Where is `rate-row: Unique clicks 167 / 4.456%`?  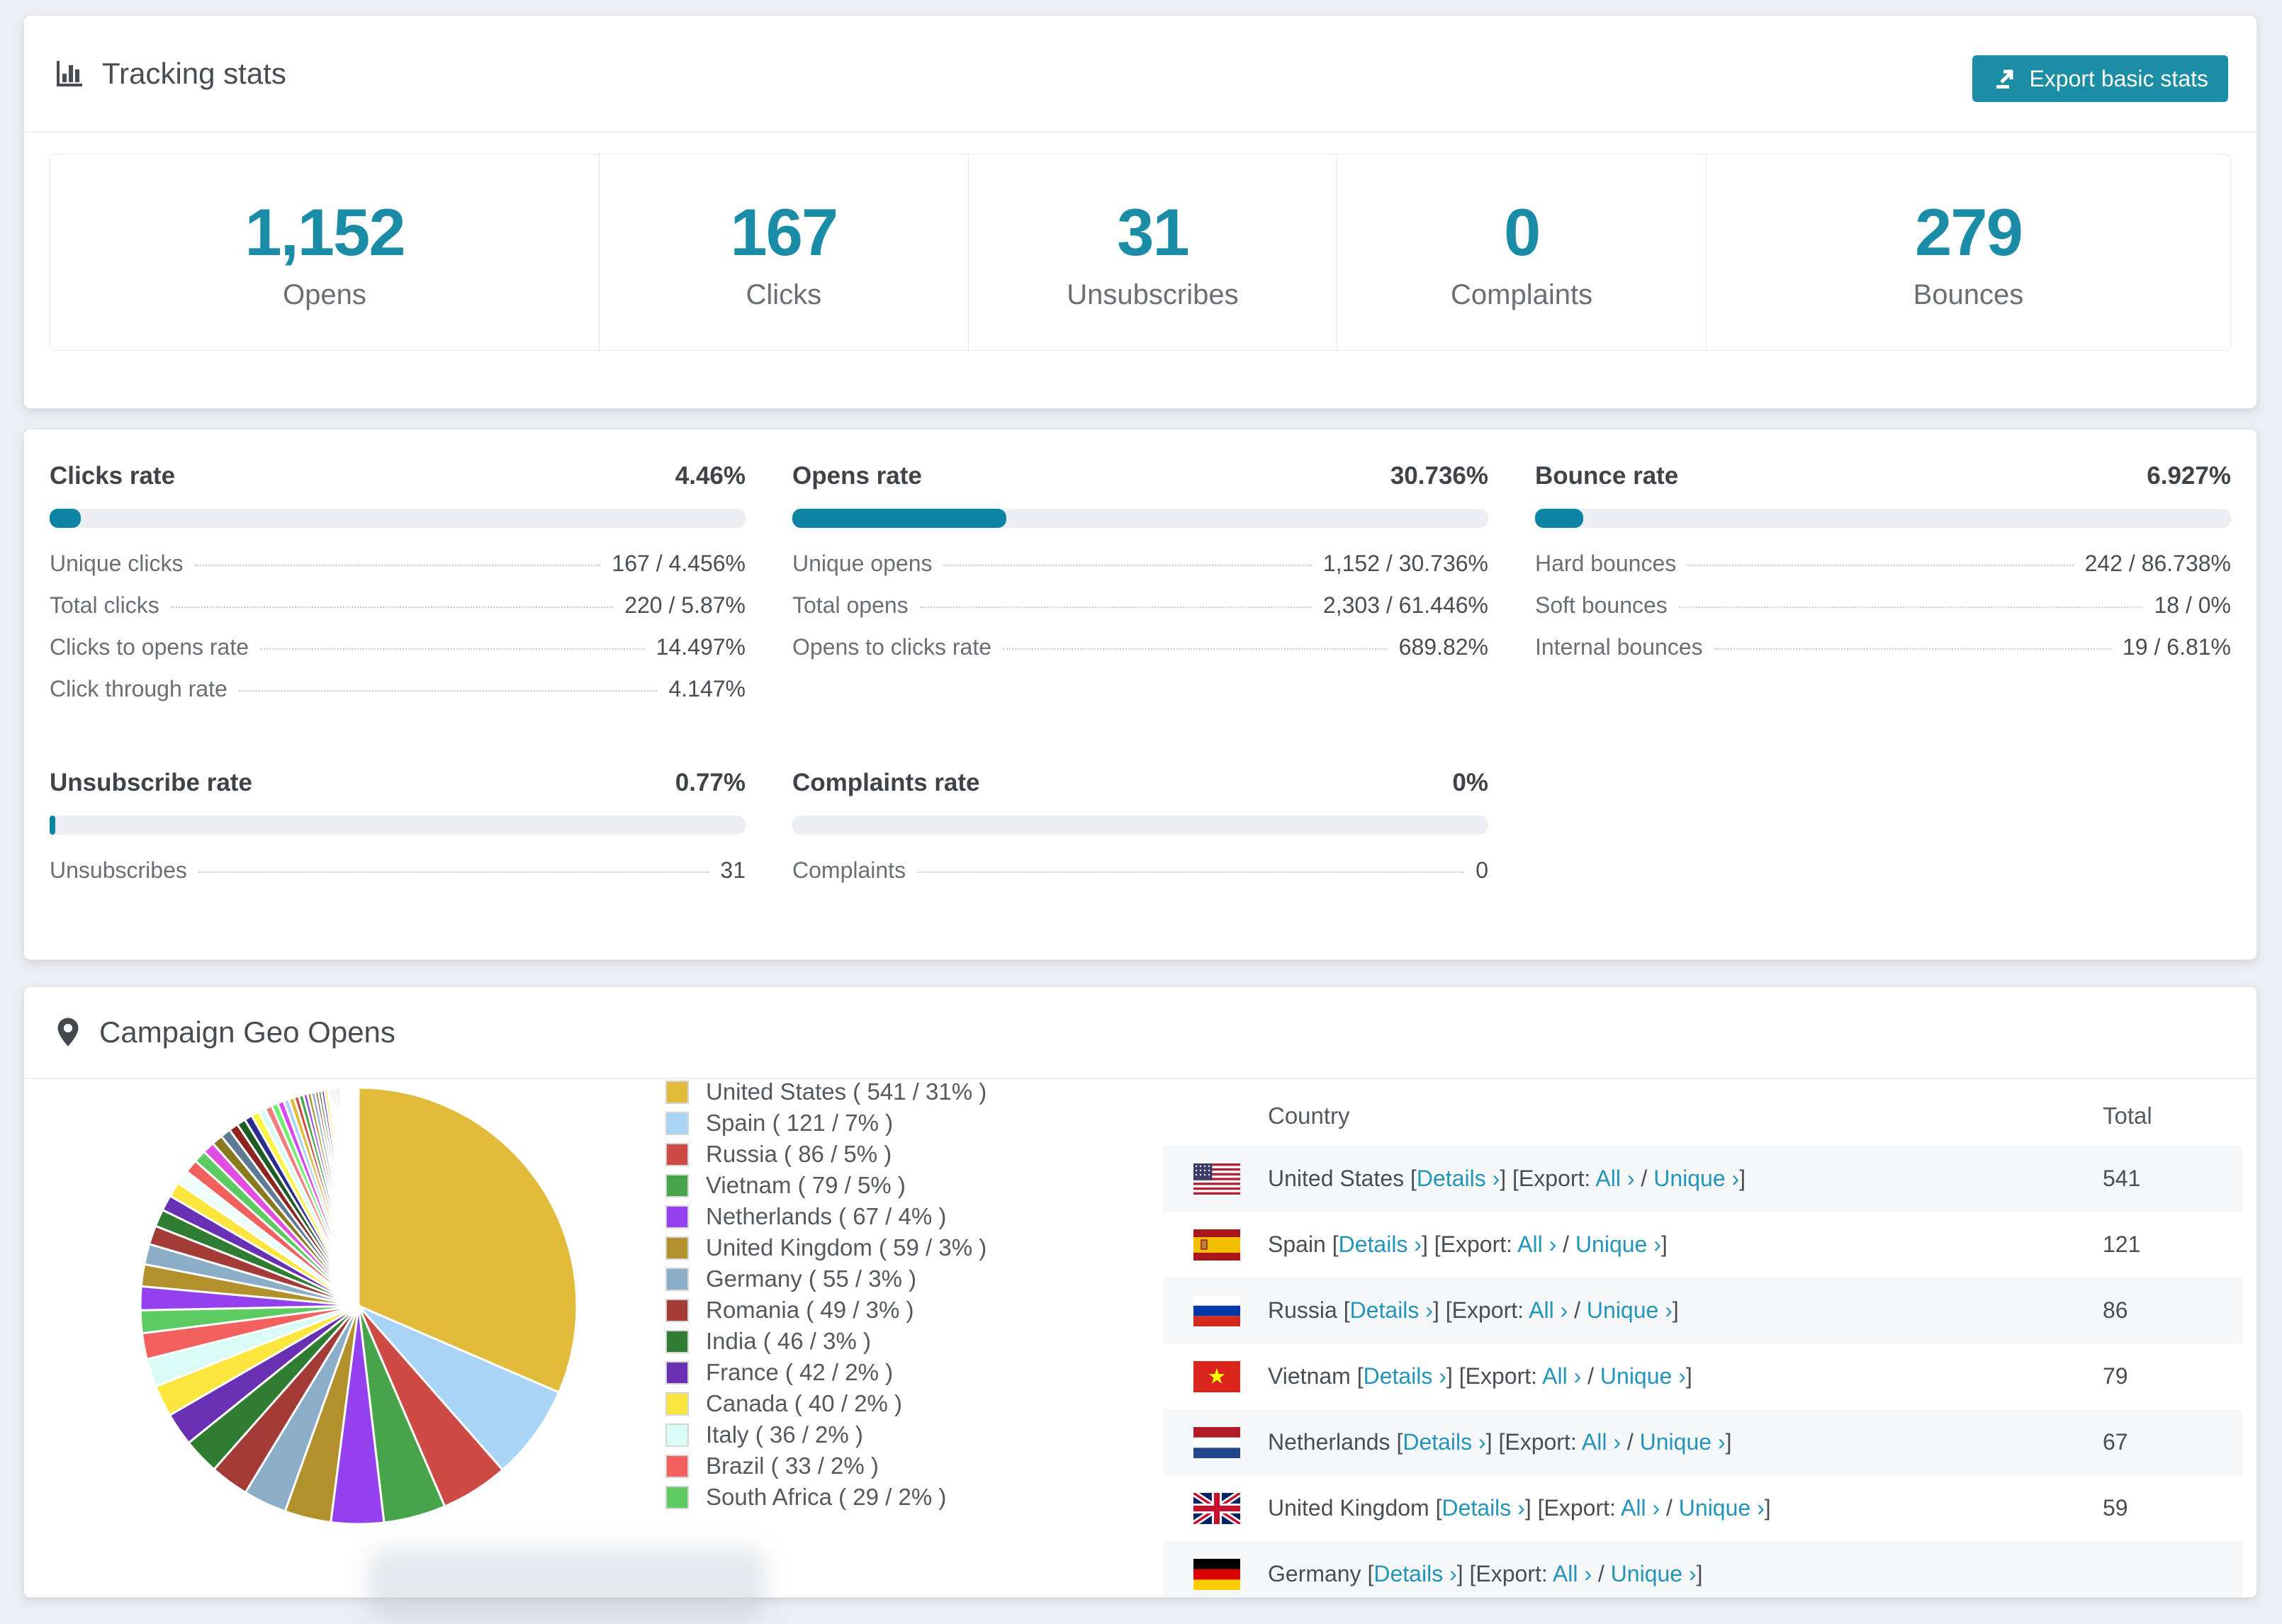 rate-row: Unique clicks 167 / 4.456% is located at coordinates (398, 572).